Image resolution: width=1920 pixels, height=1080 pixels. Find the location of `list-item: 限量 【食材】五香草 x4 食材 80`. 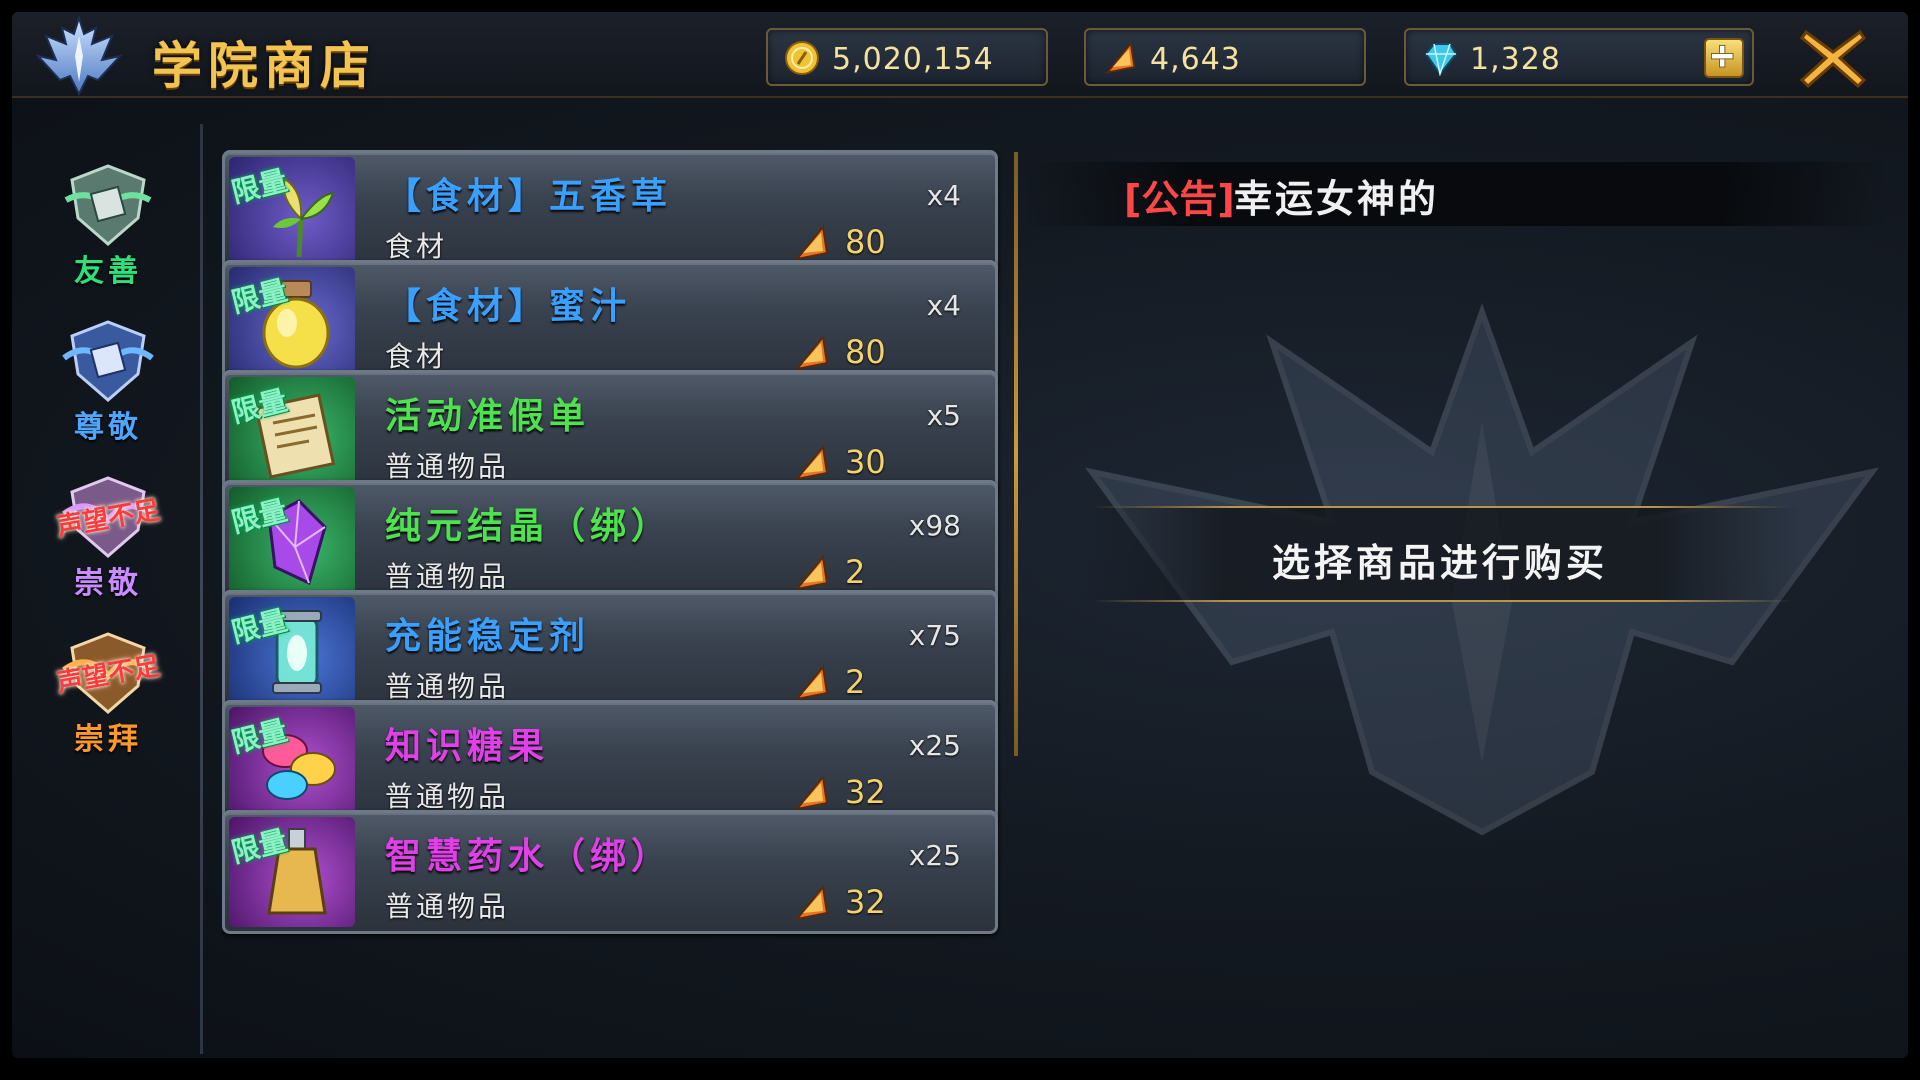

list-item: 限量 【食材】五香草 x4 食材 80 is located at coordinates (610, 212).